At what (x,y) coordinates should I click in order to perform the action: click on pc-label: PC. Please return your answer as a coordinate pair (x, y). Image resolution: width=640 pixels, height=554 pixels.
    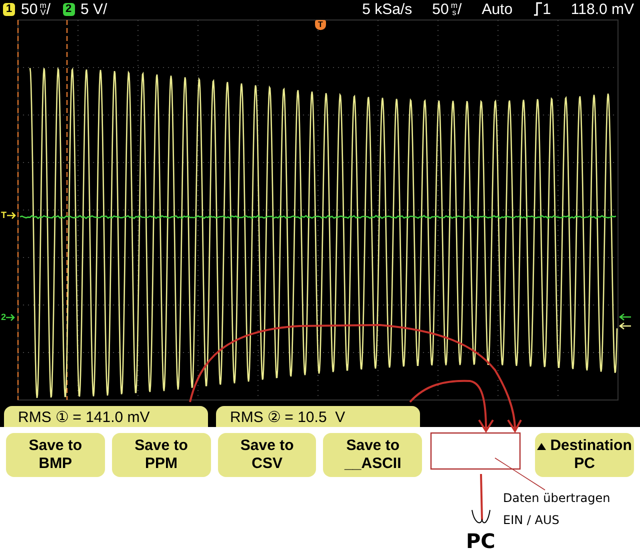
    Looking at the image, I should click on (481, 541).